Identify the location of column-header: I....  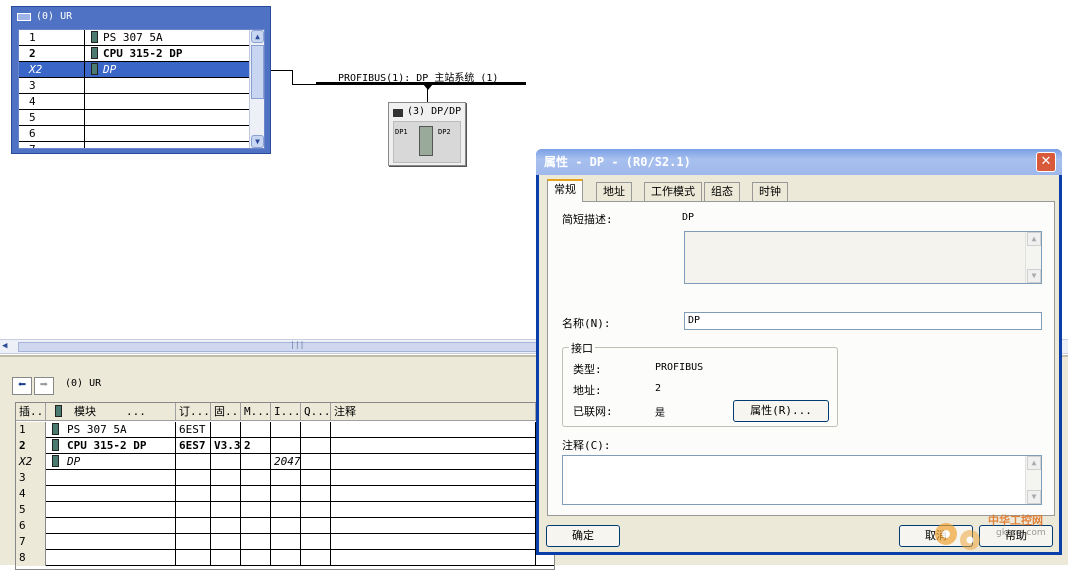
(286, 412).